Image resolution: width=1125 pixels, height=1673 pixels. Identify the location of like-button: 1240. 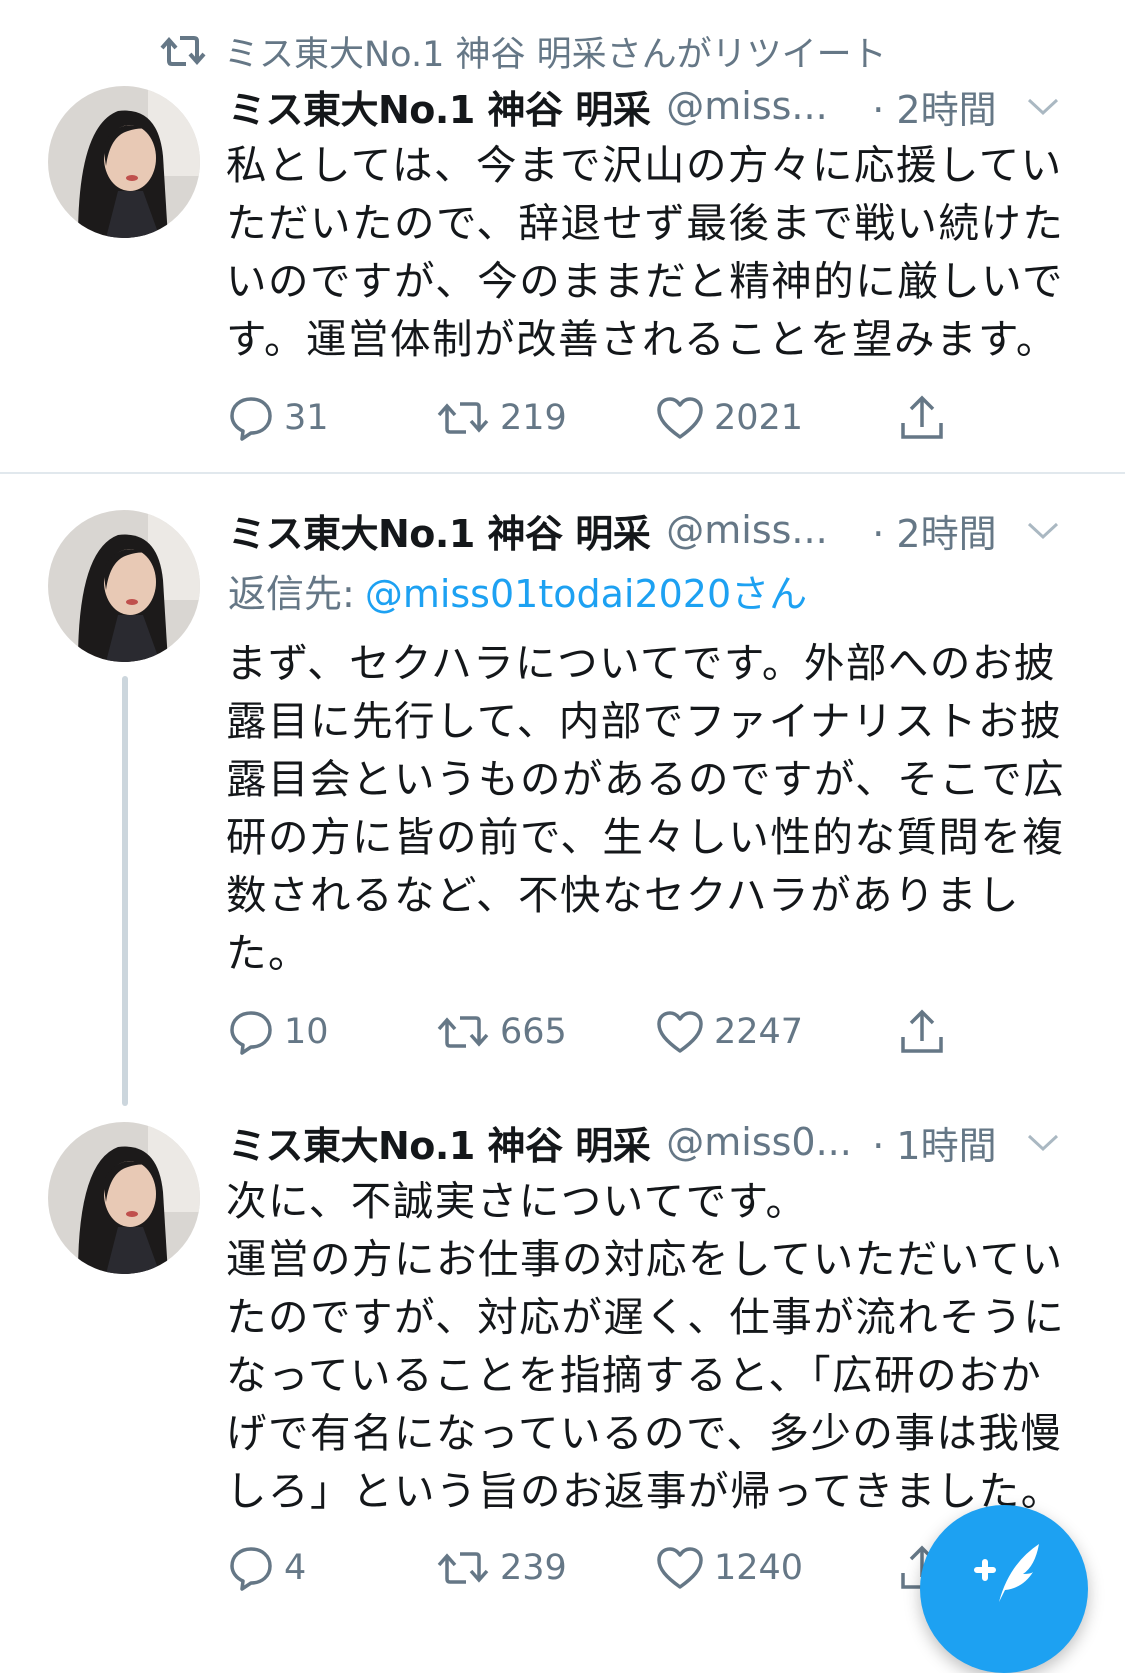
(729, 1568).